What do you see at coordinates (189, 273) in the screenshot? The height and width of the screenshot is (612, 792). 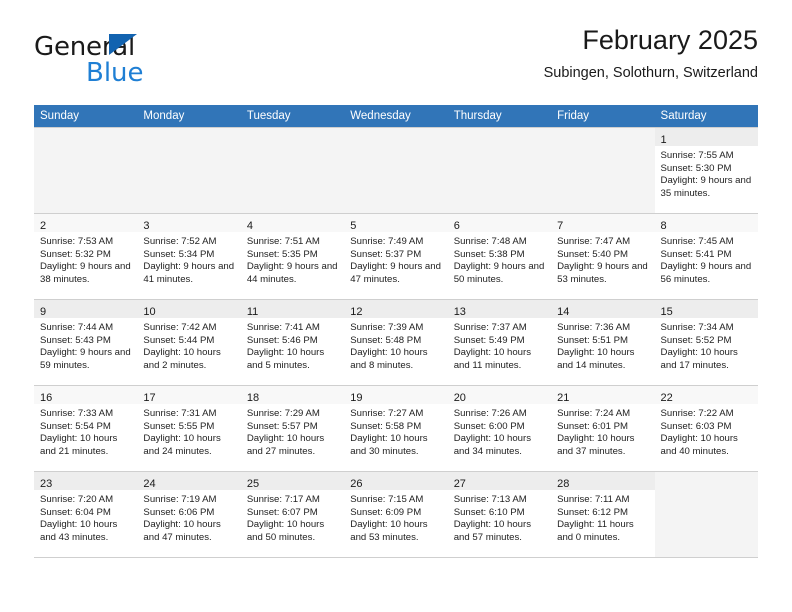 I see `daylight-text: Daylight: 9 hours and 41 minutes.` at bounding box center [189, 273].